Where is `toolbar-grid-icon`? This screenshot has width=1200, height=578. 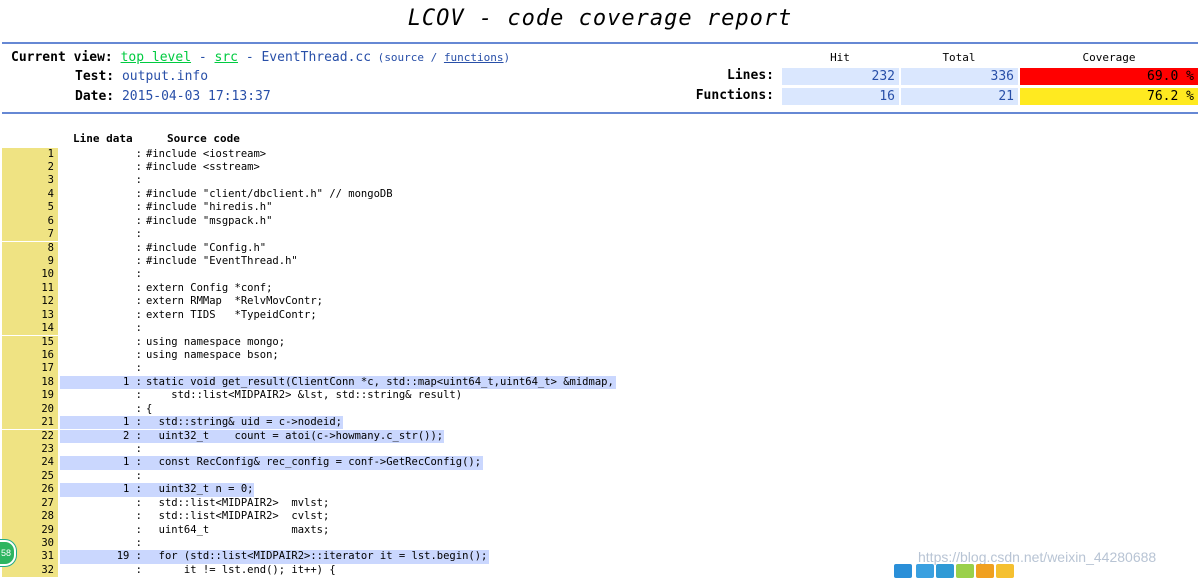 toolbar-grid-icon is located at coordinates (965, 571).